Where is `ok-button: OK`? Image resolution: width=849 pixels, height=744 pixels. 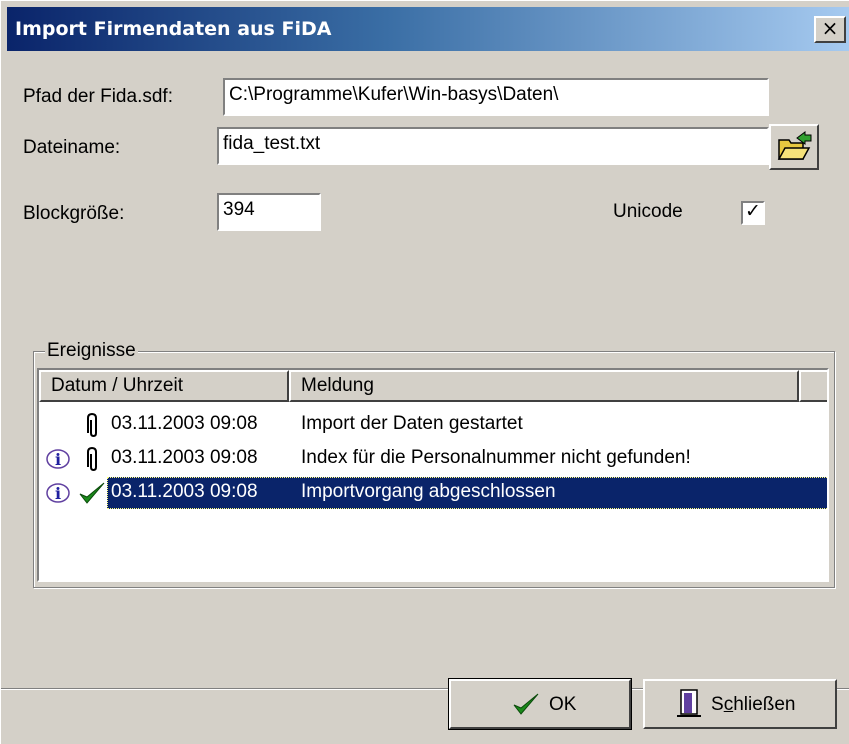 ok-button: OK is located at coordinates (540, 704).